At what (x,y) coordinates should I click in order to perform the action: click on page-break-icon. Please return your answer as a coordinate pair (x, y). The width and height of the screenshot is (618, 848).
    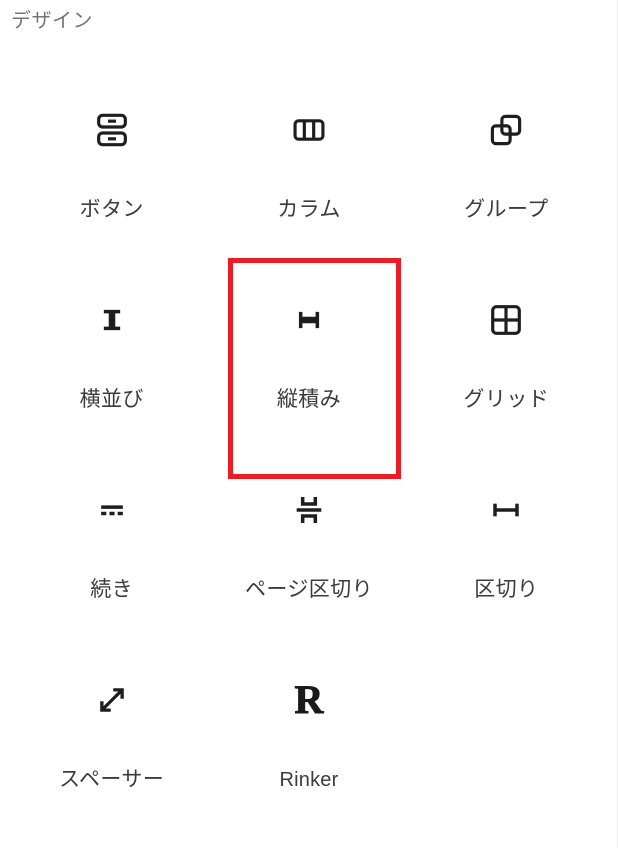
    Looking at the image, I should click on (309, 510).